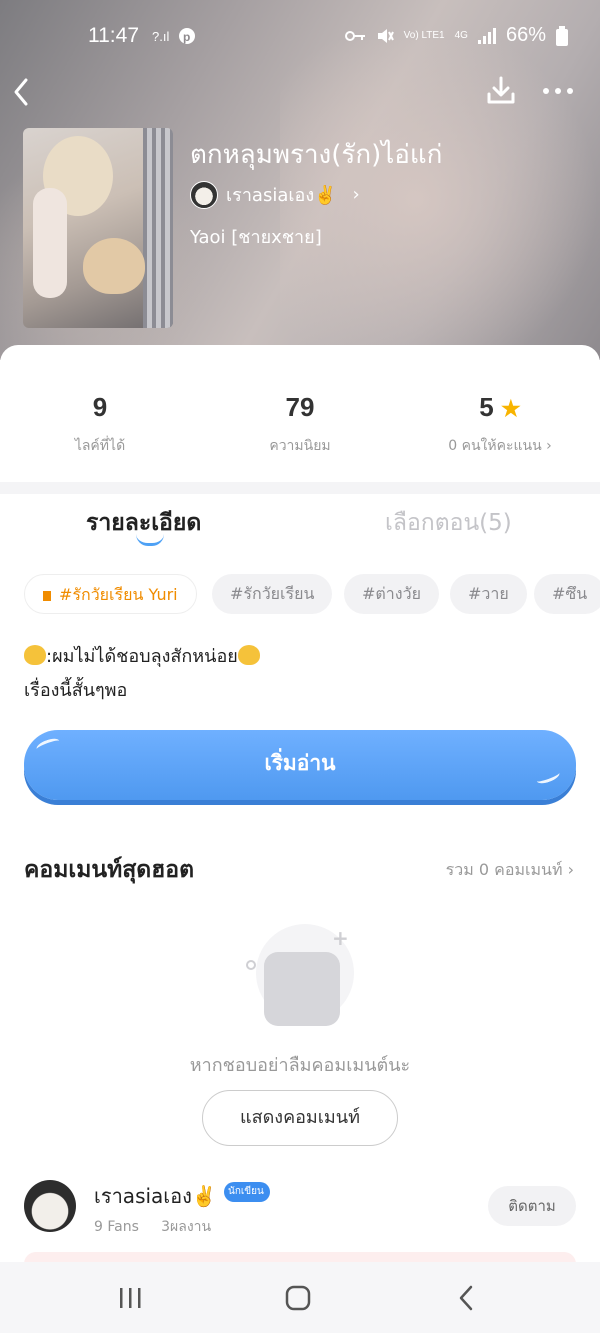 Image resolution: width=600 pixels, height=1333 pixels. What do you see at coordinates (486, 407) in the screenshot?
I see `stat-rating-value: 5` at bounding box center [486, 407].